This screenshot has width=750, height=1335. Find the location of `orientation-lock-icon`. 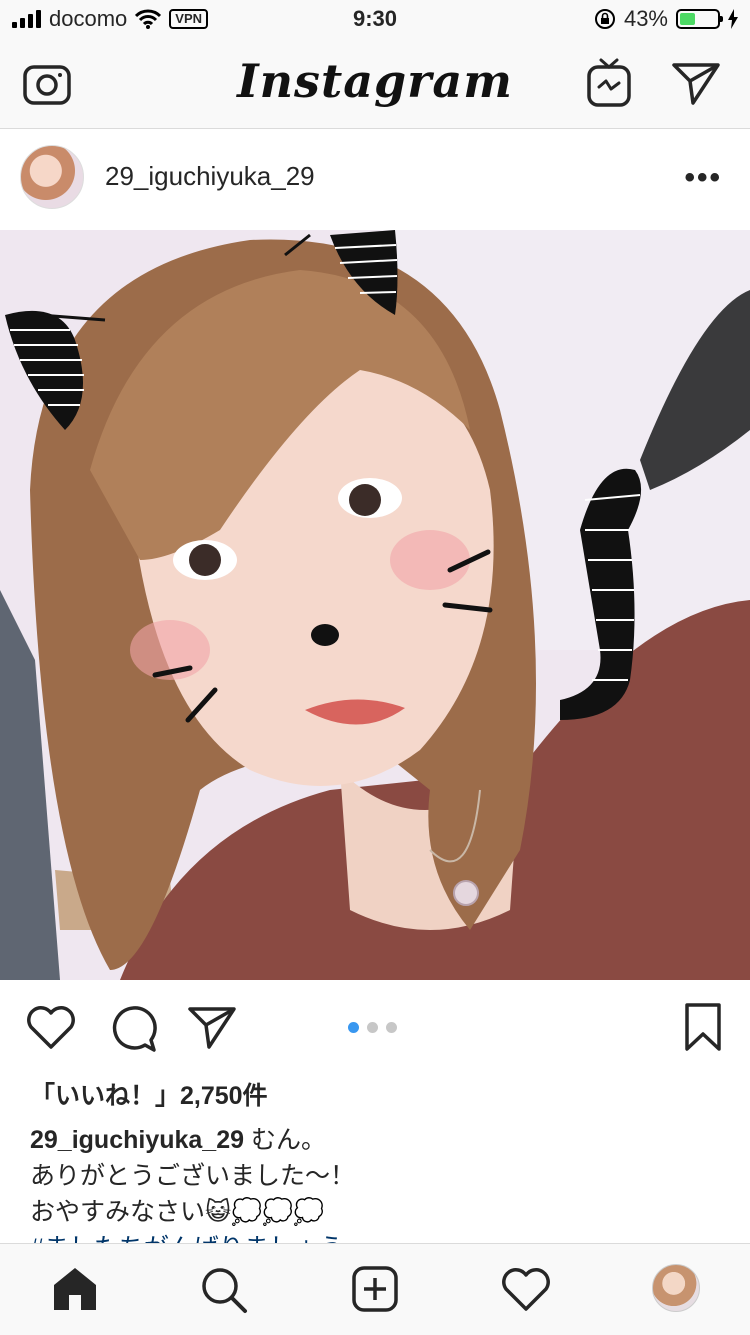

orientation-lock-icon is located at coordinates (604, 19).